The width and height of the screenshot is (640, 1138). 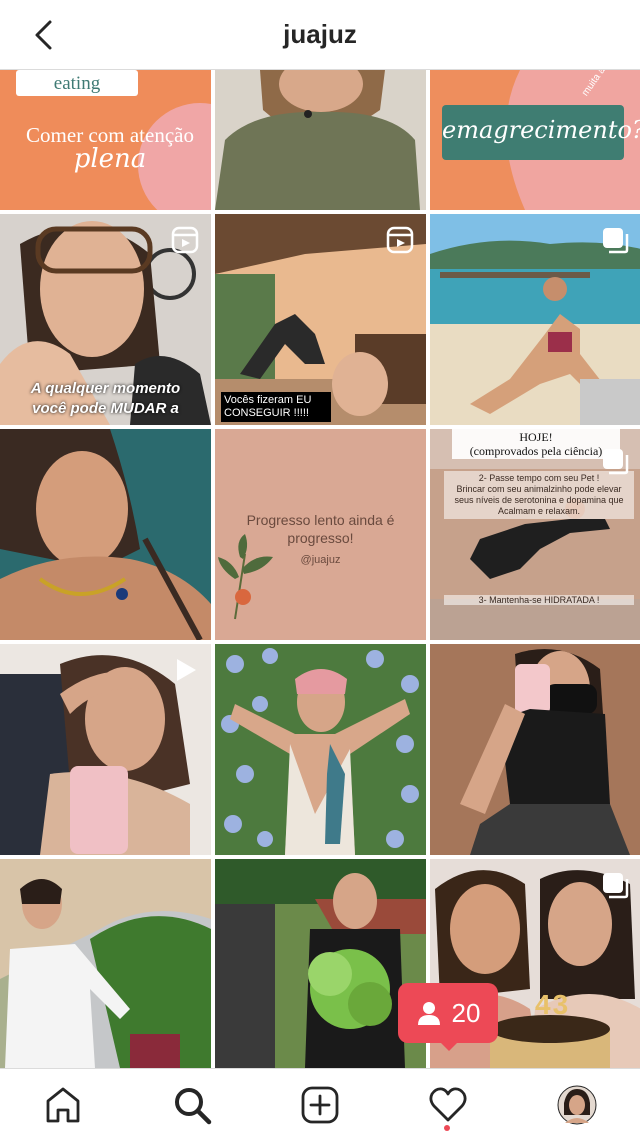 I want to click on post-caption-line1: Vocês fizeram EU, so click(x=268, y=400).